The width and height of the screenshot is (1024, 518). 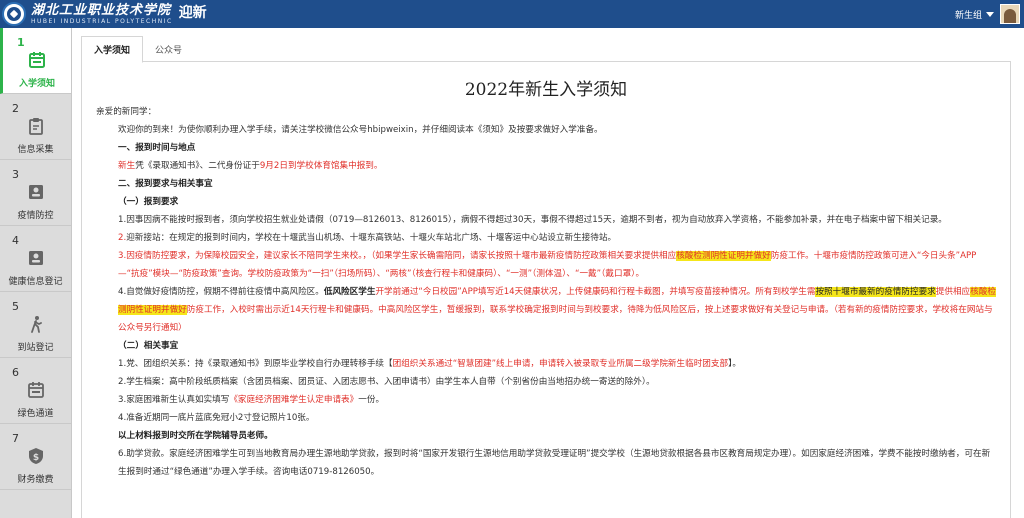 What do you see at coordinates (127, 166) in the screenshot?
I see `highlight-text: 新生` at bounding box center [127, 166].